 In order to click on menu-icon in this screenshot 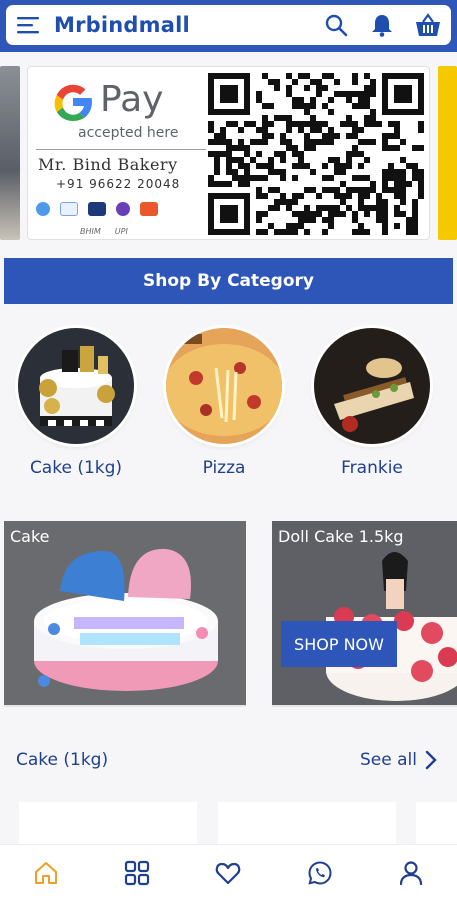, I will do `click(28, 25)`.